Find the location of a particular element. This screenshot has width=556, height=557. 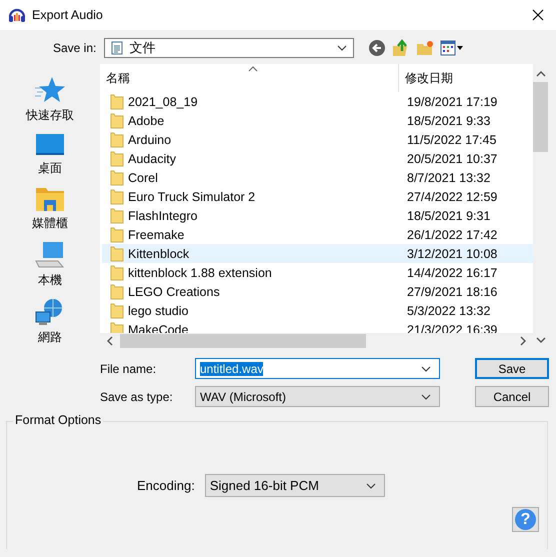

file-name: FlashIntegro is located at coordinates (163, 215).